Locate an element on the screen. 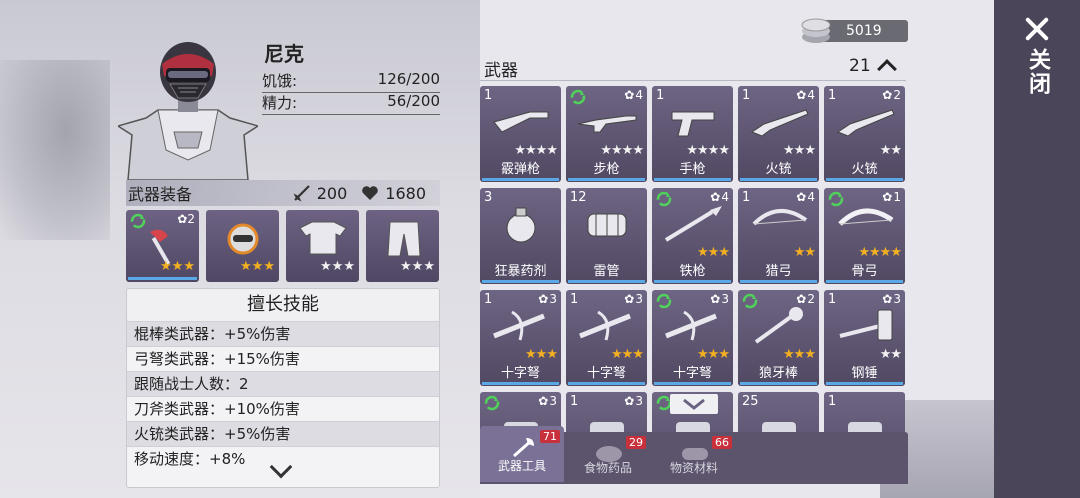 This screenshot has height=498, width=1080. item-quantity: 3 is located at coordinates (488, 197).